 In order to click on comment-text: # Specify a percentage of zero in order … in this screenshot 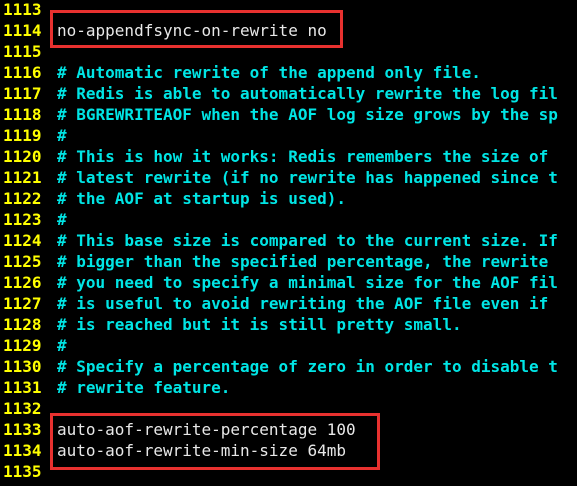, I will do `click(307, 366)`.